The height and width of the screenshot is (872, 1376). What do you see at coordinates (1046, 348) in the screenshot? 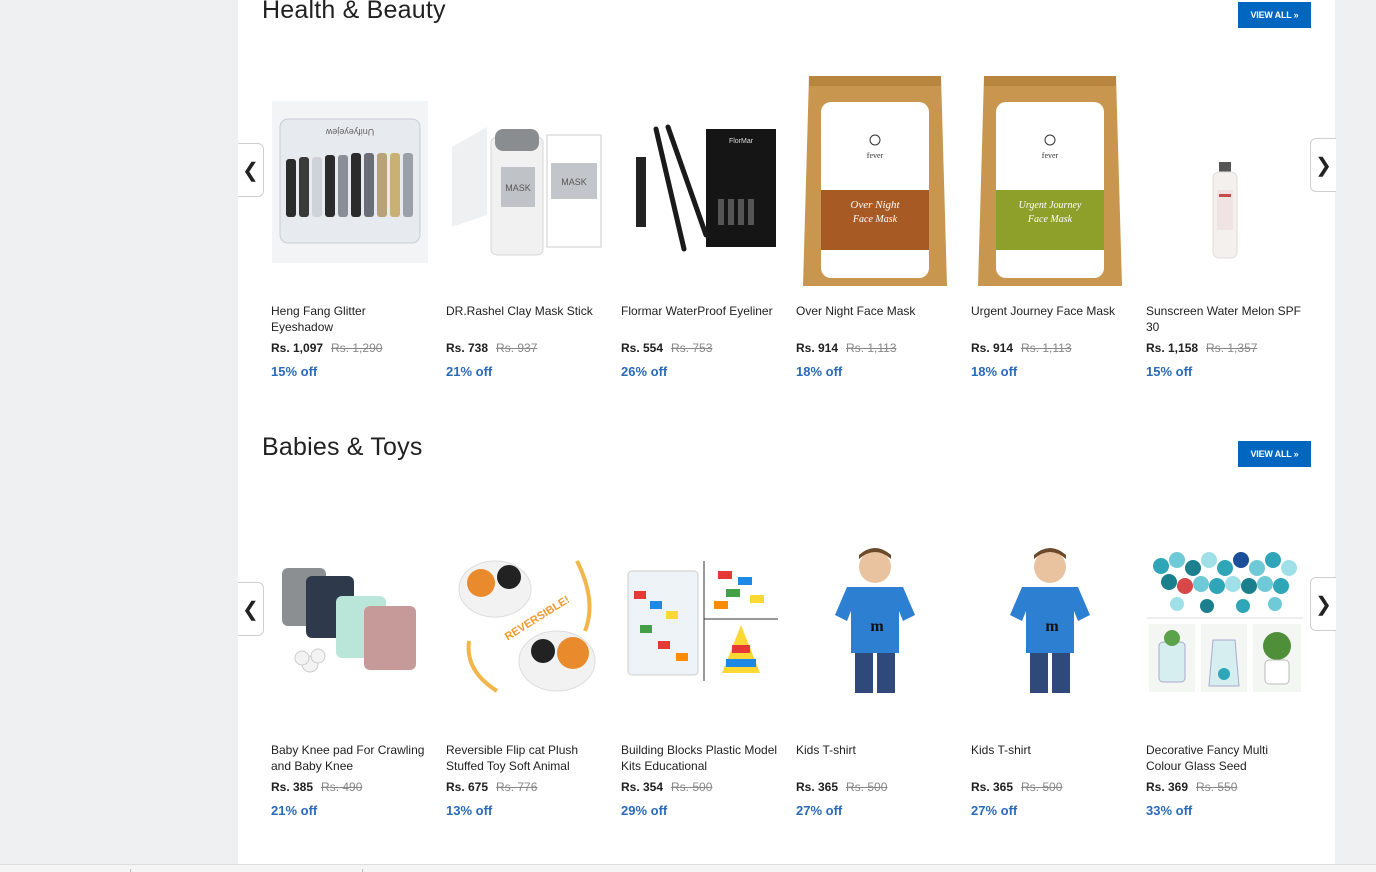
I see `product-old-price: Rs. 1,113` at bounding box center [1046, 348].